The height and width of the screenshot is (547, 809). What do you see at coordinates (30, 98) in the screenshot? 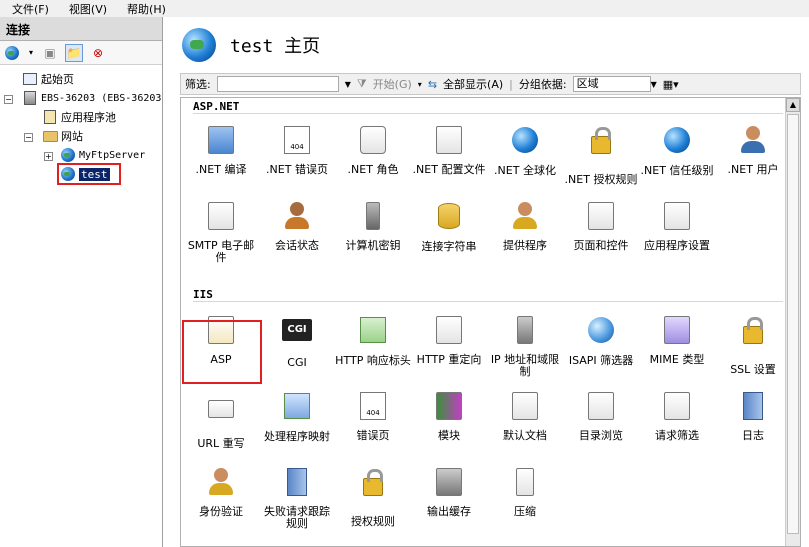
I see `server-icon` at bounding box center [30, 98].